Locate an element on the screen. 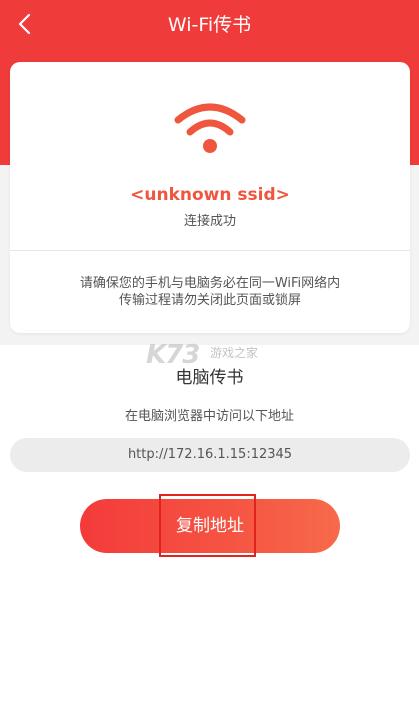  ssid-label: <unknown ssid> is located at coordinates (210, 195).